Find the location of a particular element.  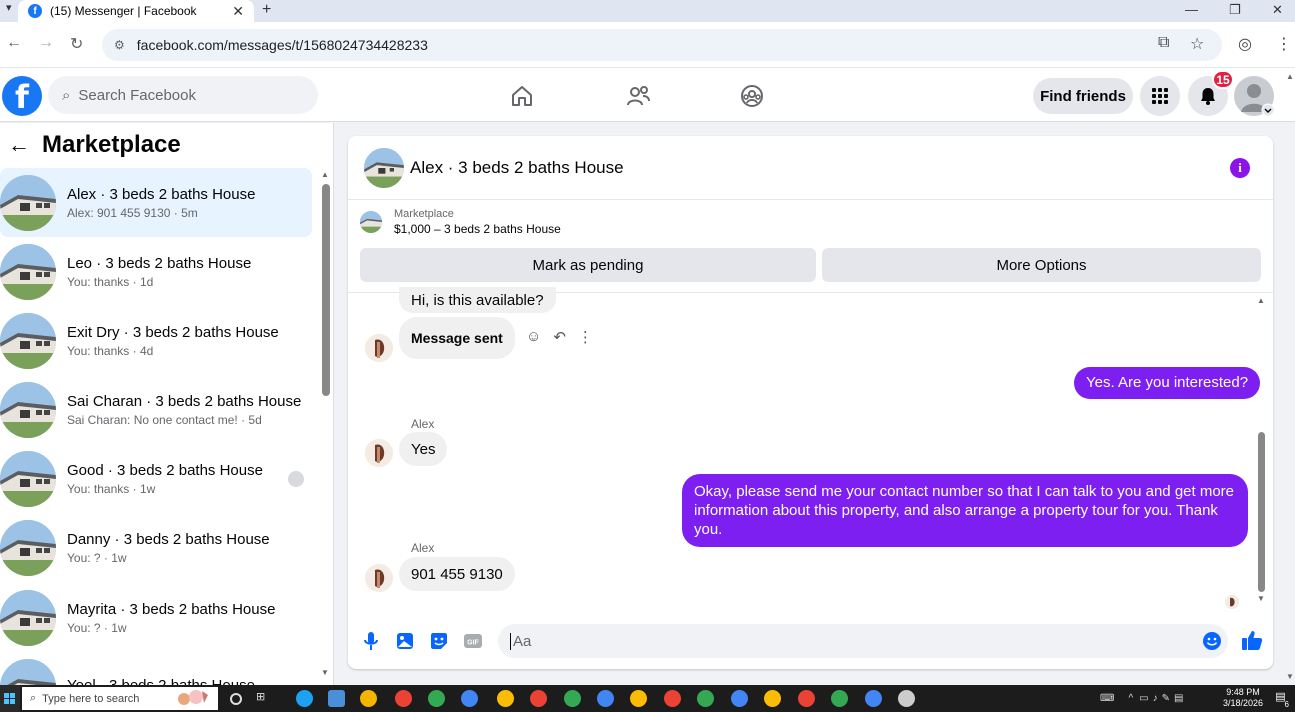

react-emoji-icon: ☺ is located at coordinates (533, 337).